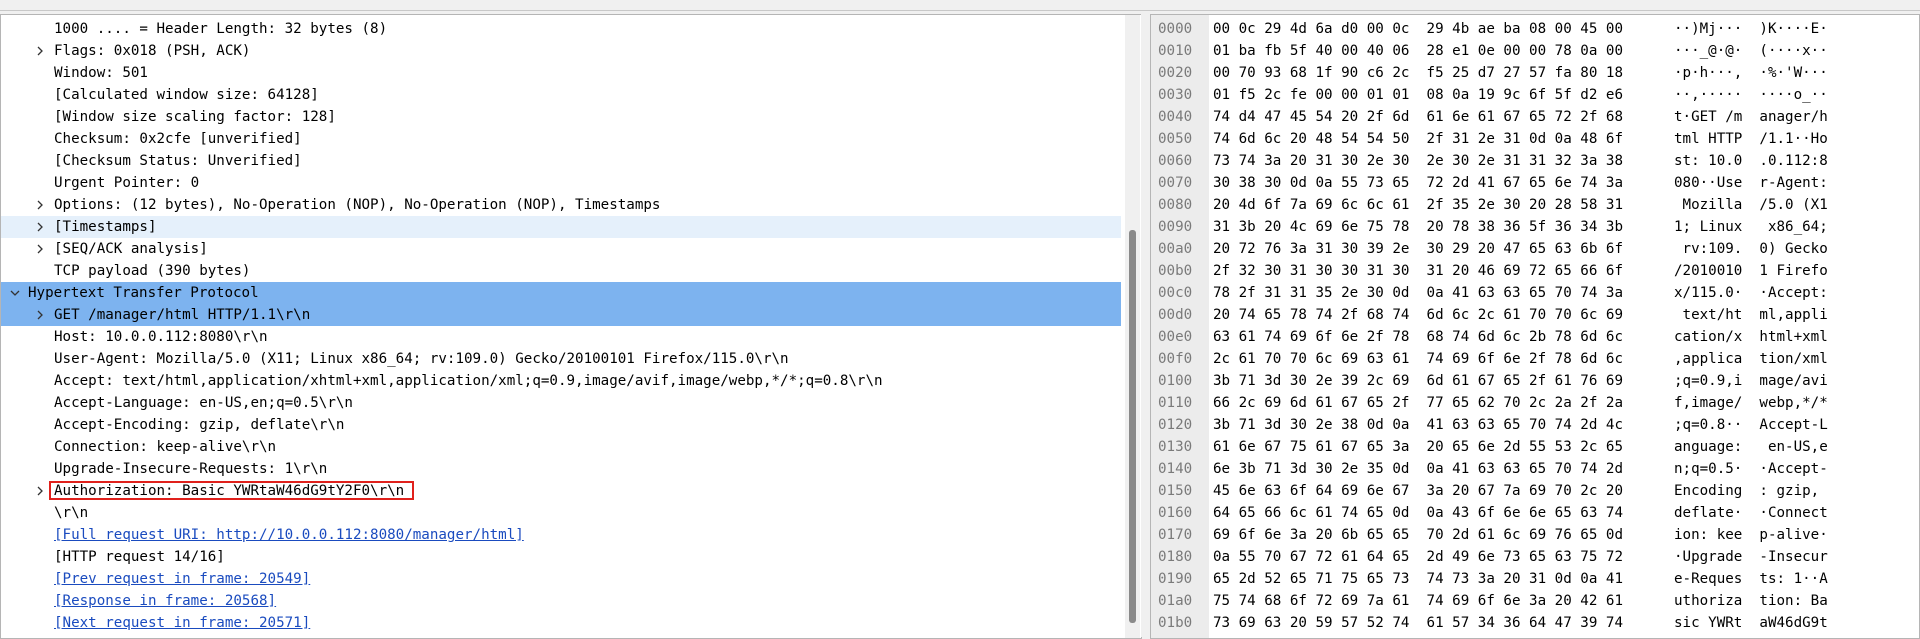 This screenshot has height=639, width=1920. I want to click on tree-row: [HTTP request 14/16], so click(561, 557).